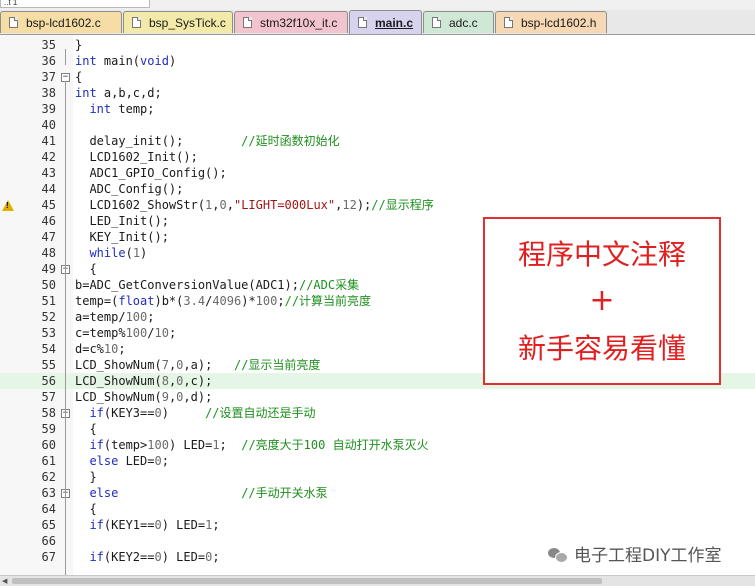 This screenshot has height=586, width=755. Describe the element at coordinates (48, 365) in the screenshot. I see `line-number: 55` at that location.